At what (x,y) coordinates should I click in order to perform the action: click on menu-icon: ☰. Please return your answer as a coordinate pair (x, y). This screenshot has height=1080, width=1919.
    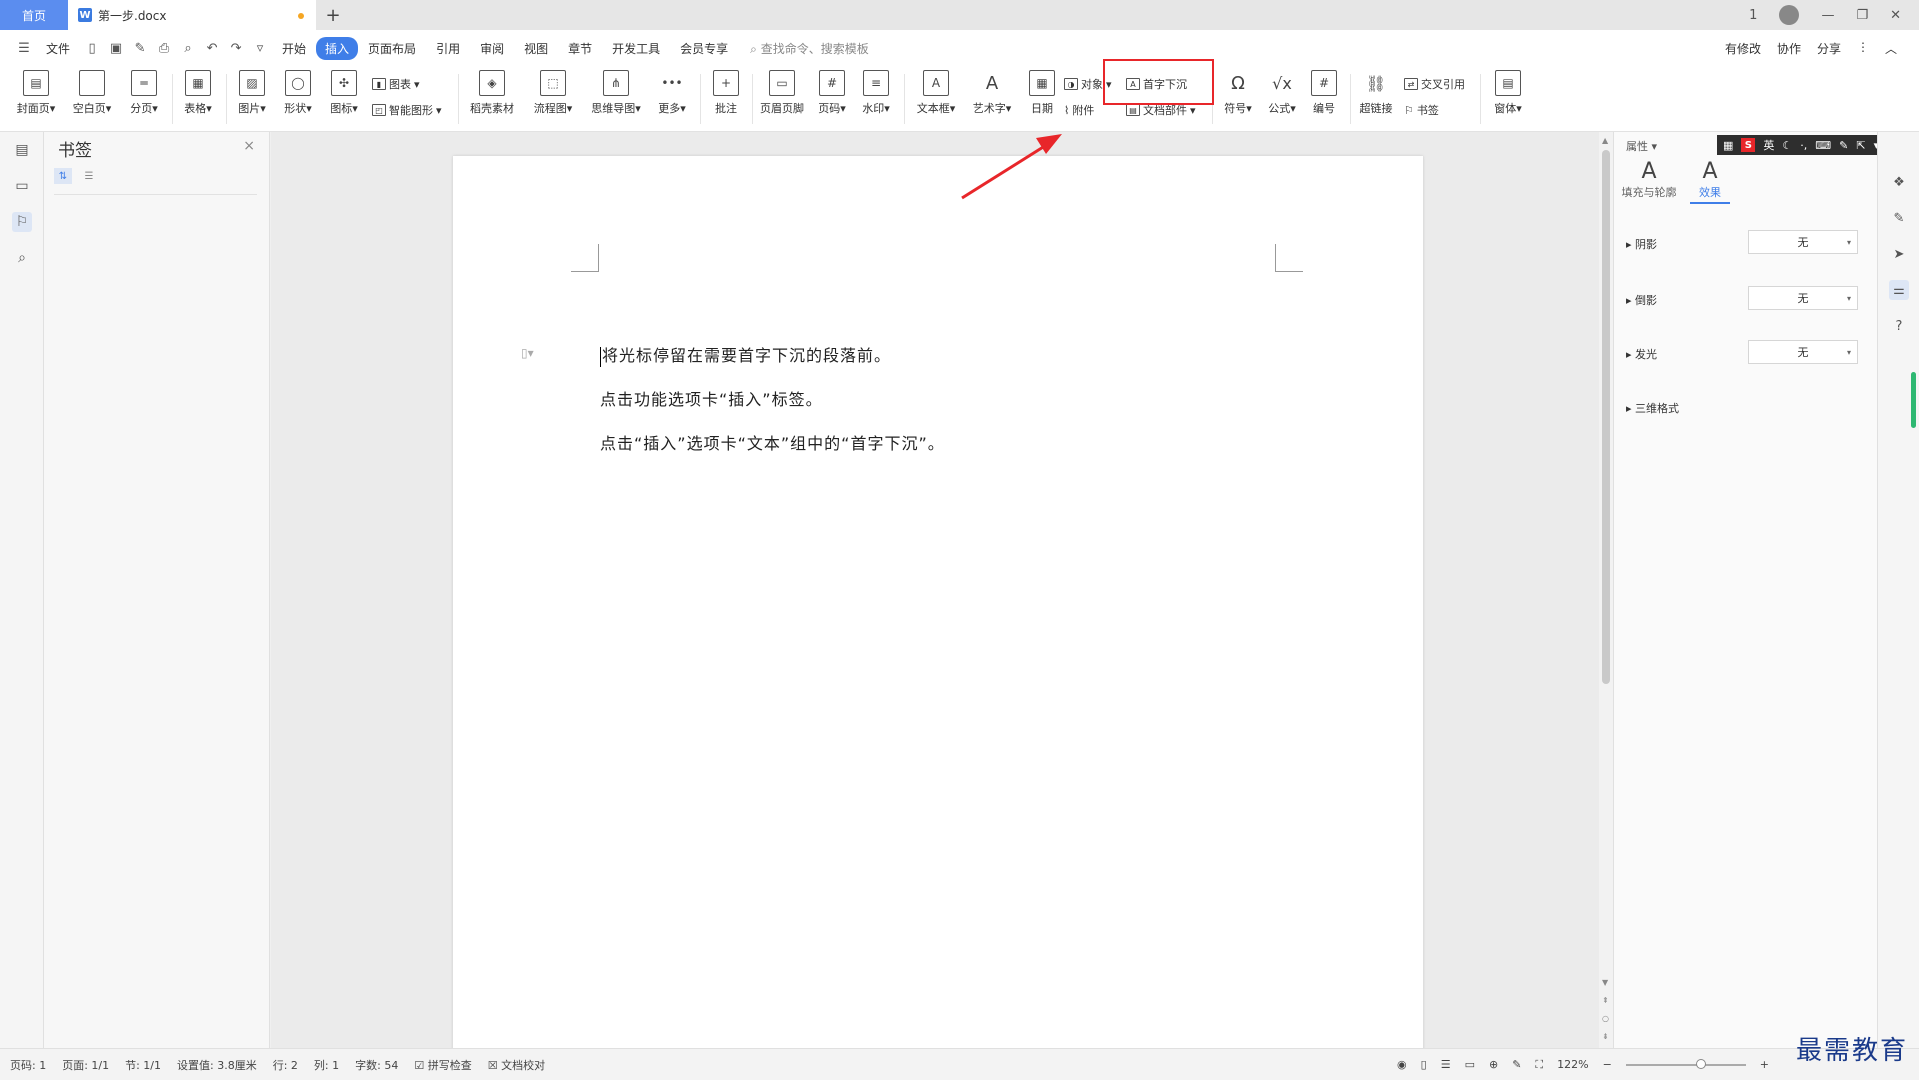
    Looking at the image, I should click on (24, 48).